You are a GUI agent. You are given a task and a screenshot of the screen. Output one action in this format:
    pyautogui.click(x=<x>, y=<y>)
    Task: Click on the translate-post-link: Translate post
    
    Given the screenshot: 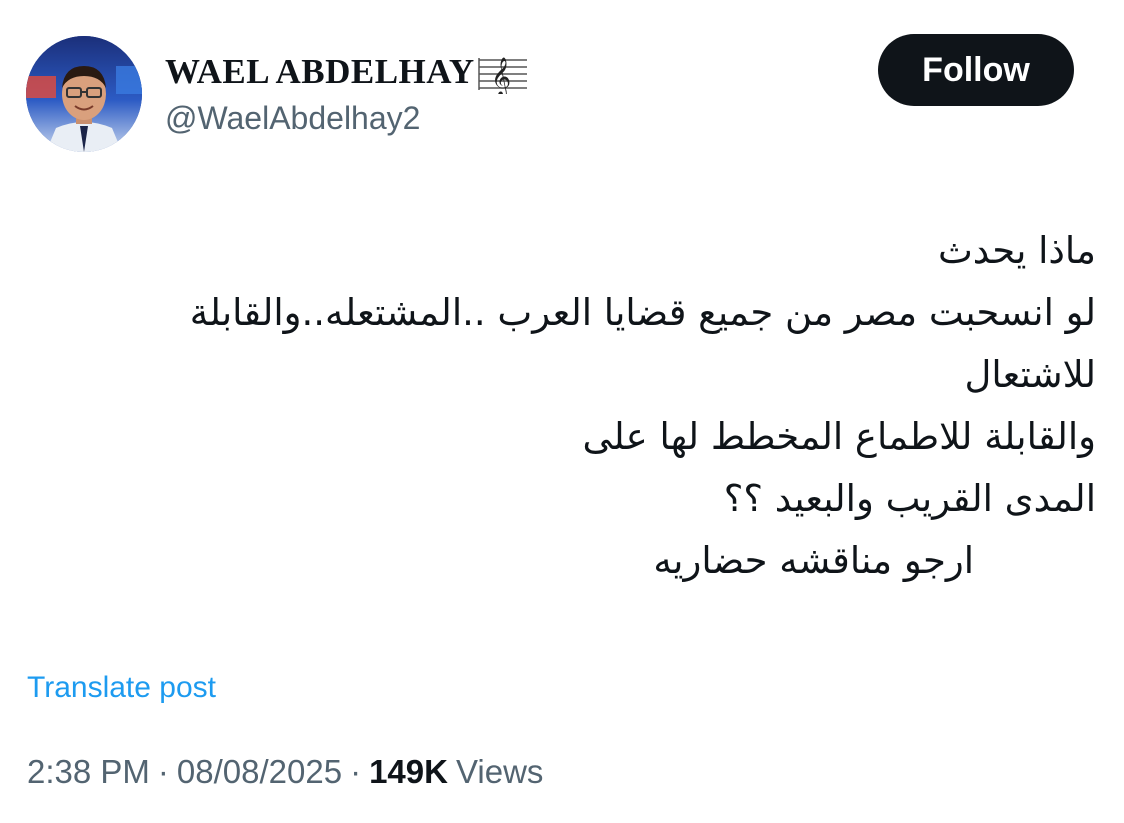 What is the action you would take?
    pyautogui.click(x=121, y=688)
    